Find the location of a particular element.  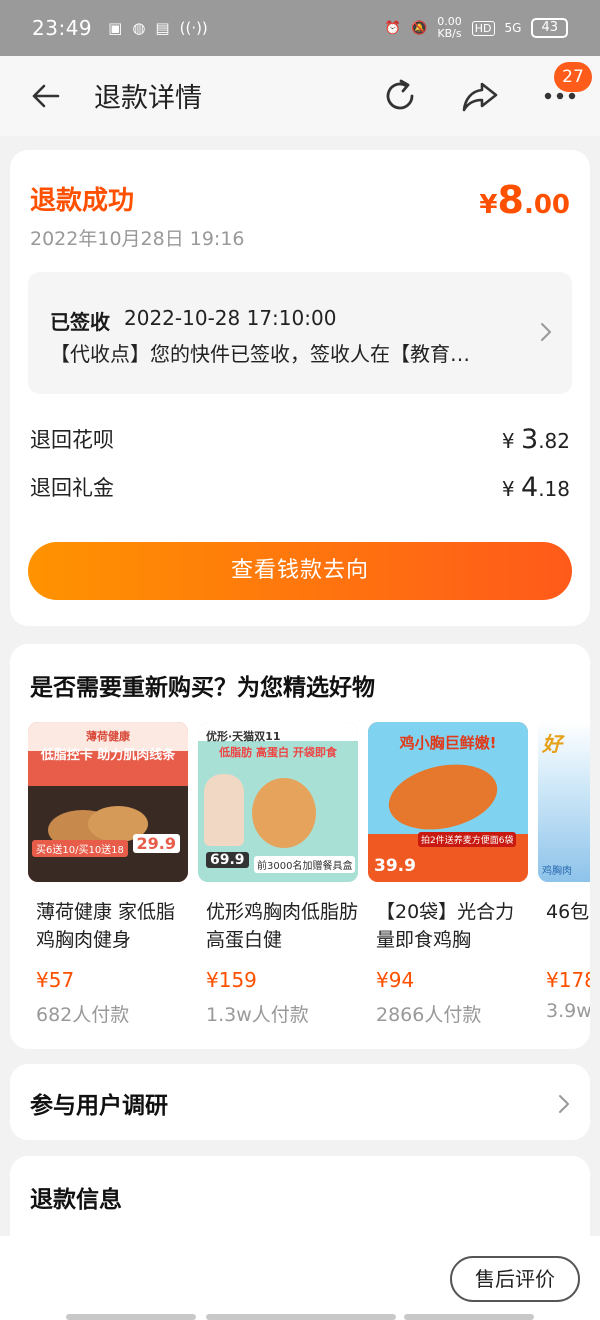

clipboard-icon: ▤ is located at coordinates (162, 28).